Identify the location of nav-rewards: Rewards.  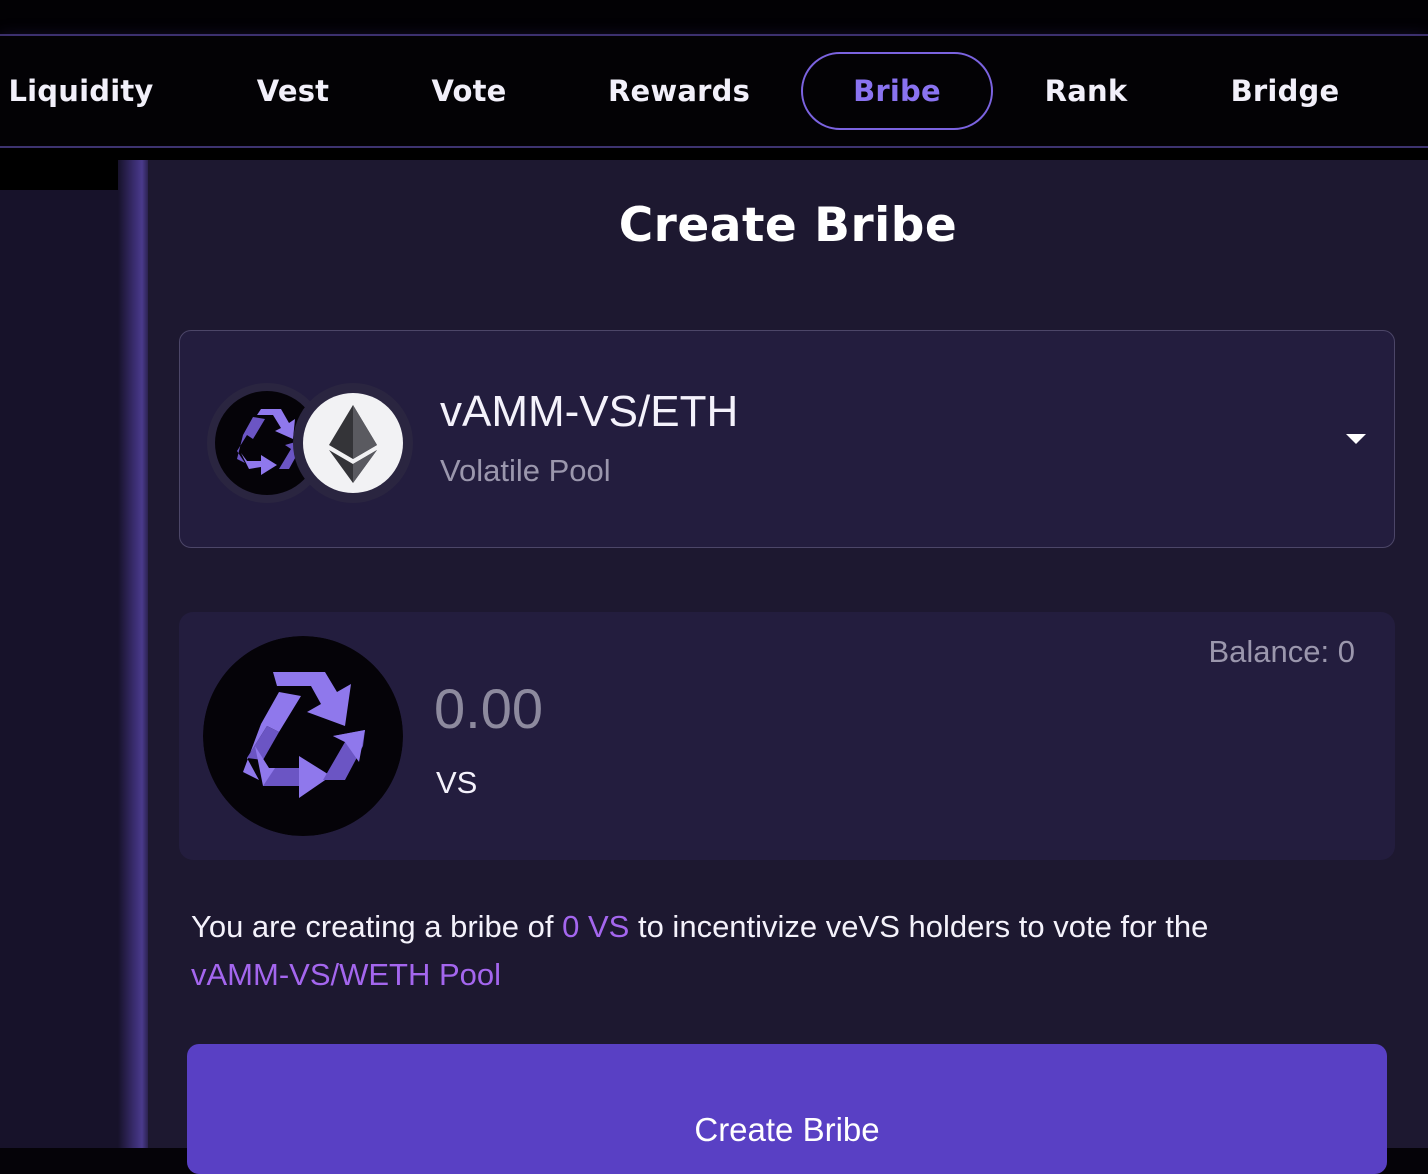
(679, 91).